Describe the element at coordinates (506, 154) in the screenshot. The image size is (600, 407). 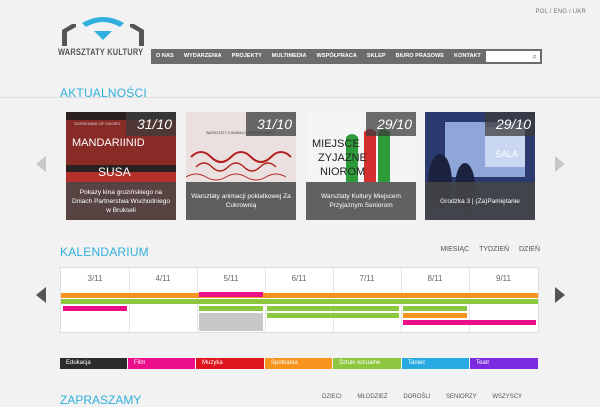
I see `card-image-text: SALA` at that location.